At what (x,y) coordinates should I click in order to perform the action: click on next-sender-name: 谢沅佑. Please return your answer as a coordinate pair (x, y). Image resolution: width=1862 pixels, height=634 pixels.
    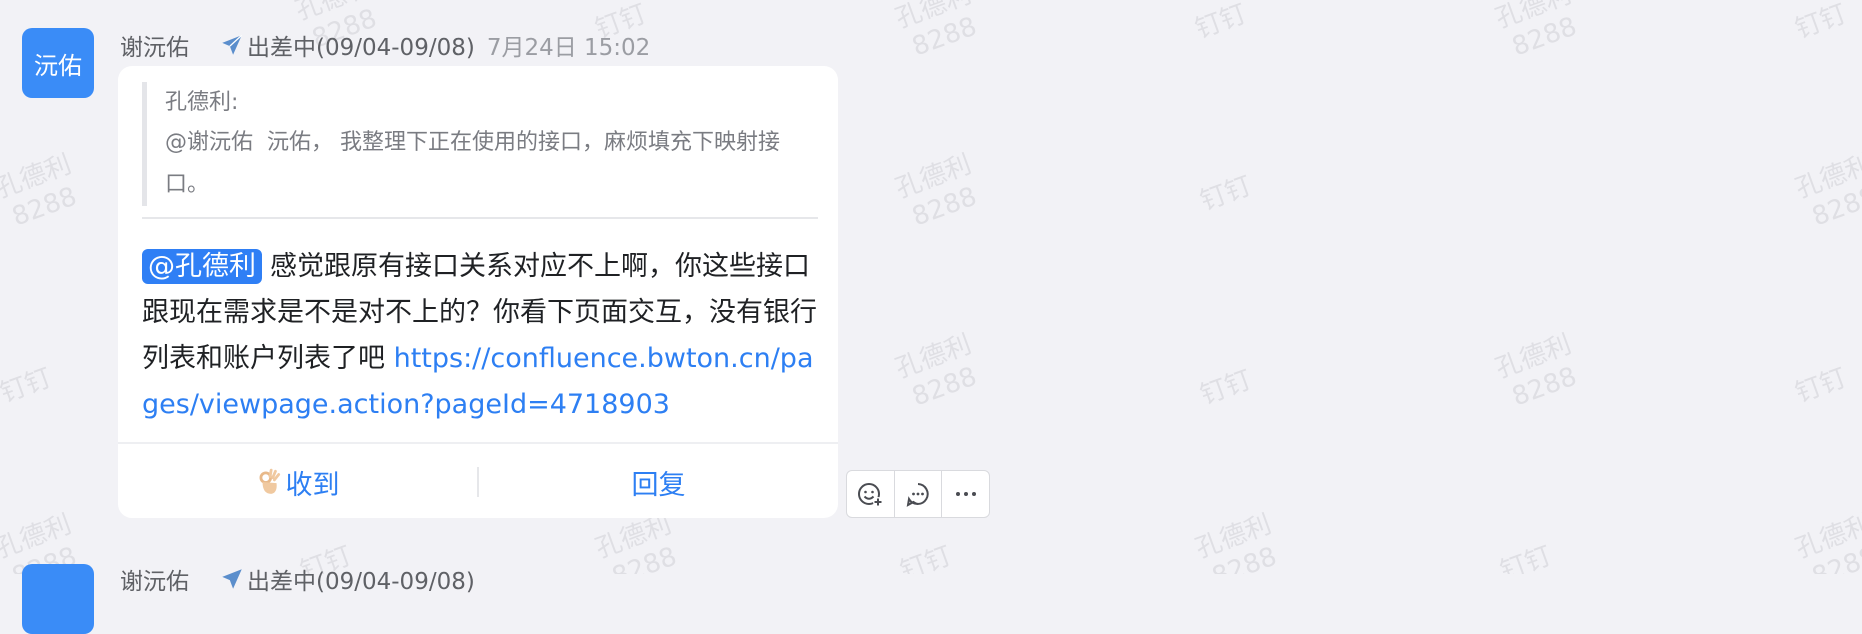
    Looking at the image, I should click on (154, 579).